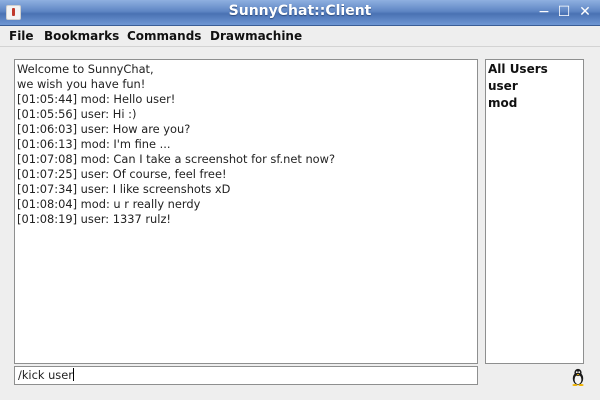 Image resolution: width=600 pixels, height=400 pixels. Describe the element at coordinates (164, 36) in the screenshot. I see `menu-commands: Commands` at that location.